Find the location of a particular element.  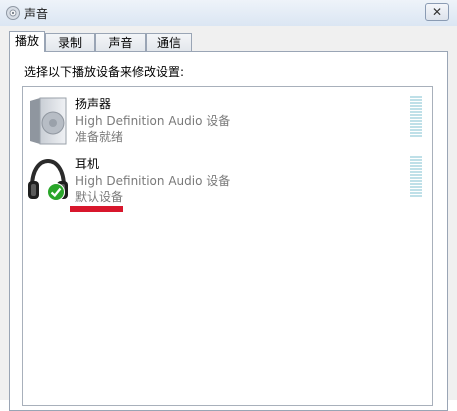

speaker-icon is located at coordinates (13, 13).